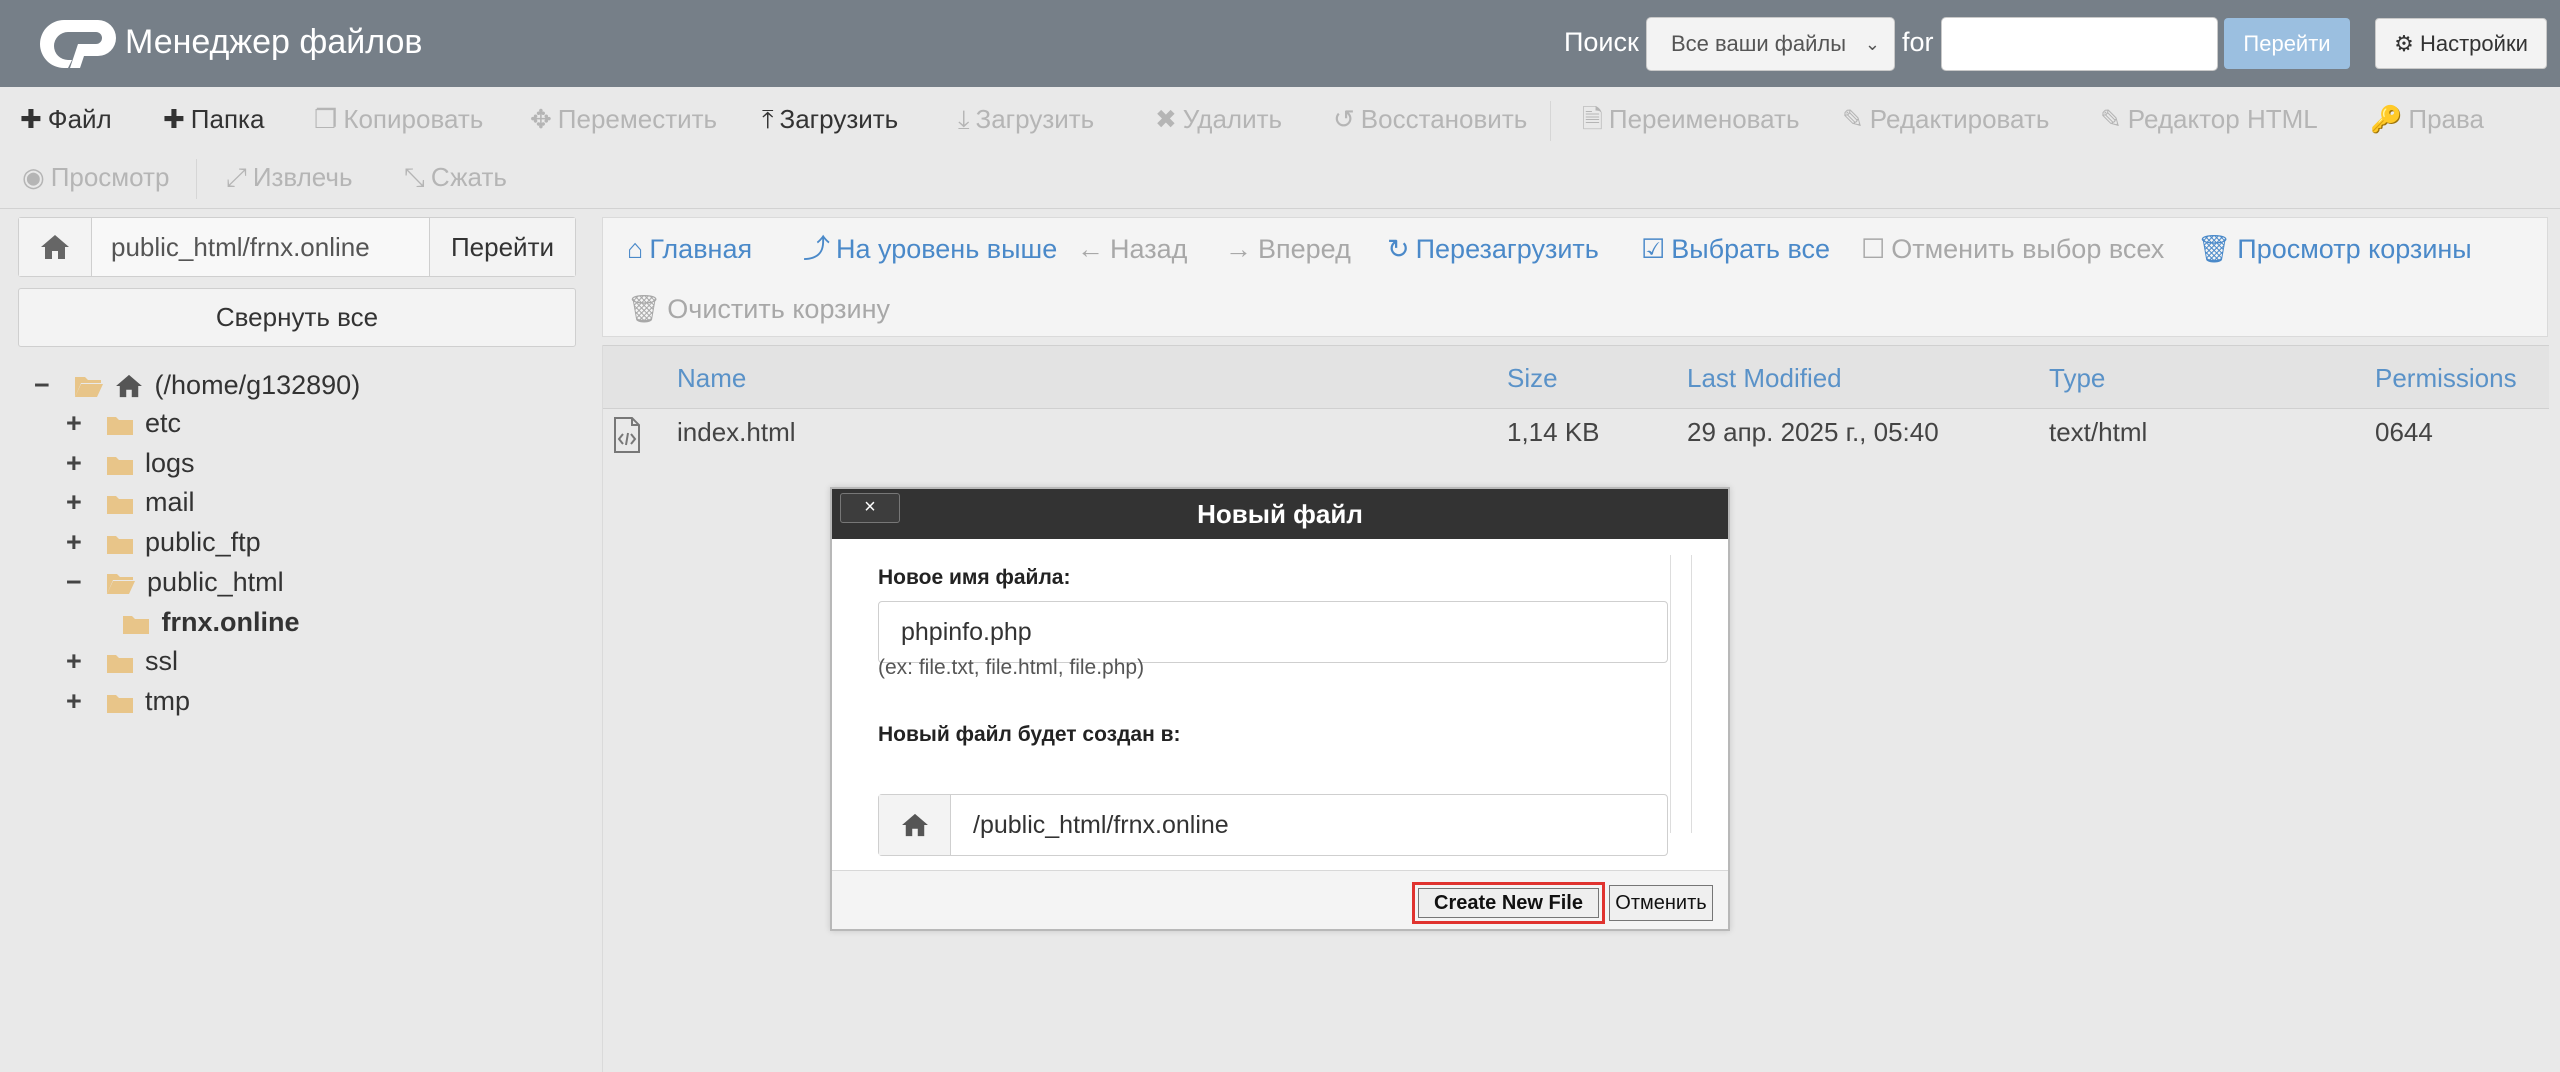  I want to click on level-up-icon: ⤴, so click(816, 249).